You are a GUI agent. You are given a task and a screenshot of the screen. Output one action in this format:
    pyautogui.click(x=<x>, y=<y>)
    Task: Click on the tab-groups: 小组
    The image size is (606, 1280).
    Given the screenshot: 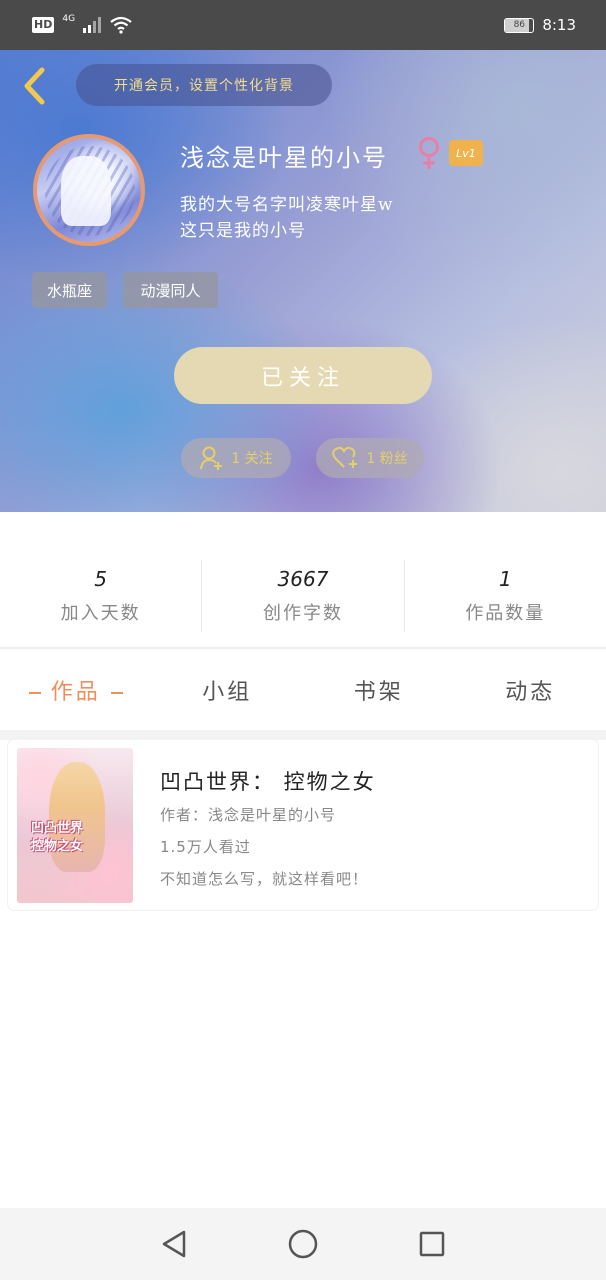 What is the action you would take?
    pyautogui.click(x=228, y=690)
    